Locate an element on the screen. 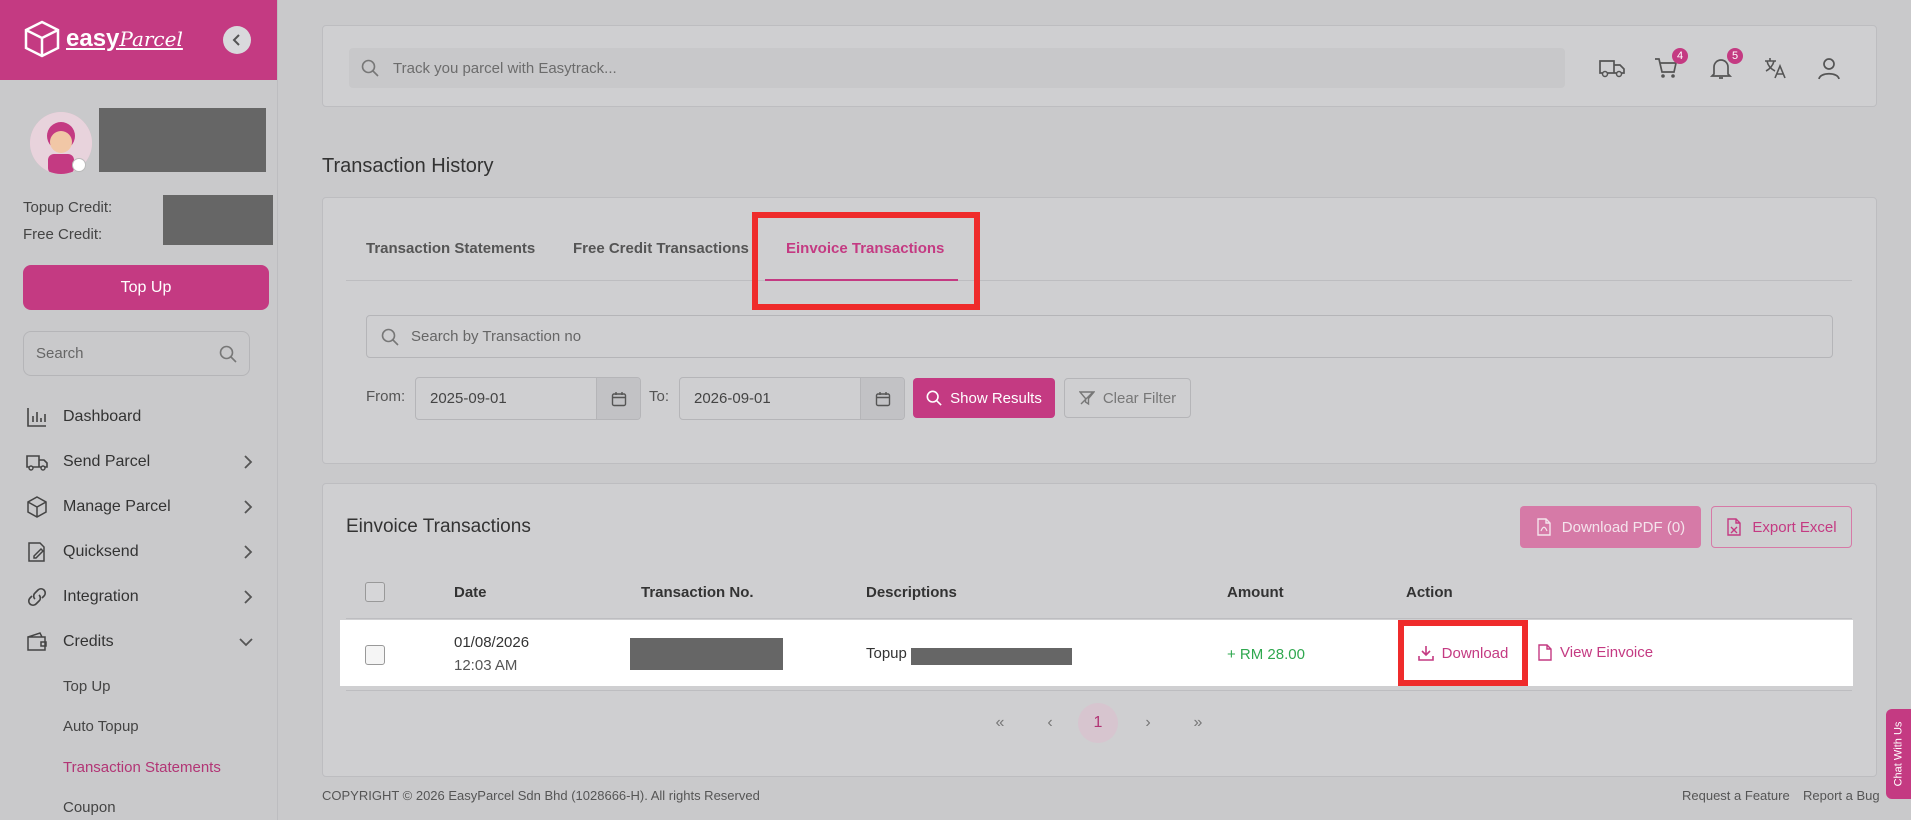 The height and width of the screenshot is (820, 1911). redacted-credit-values is located at coordinates (218, 220).